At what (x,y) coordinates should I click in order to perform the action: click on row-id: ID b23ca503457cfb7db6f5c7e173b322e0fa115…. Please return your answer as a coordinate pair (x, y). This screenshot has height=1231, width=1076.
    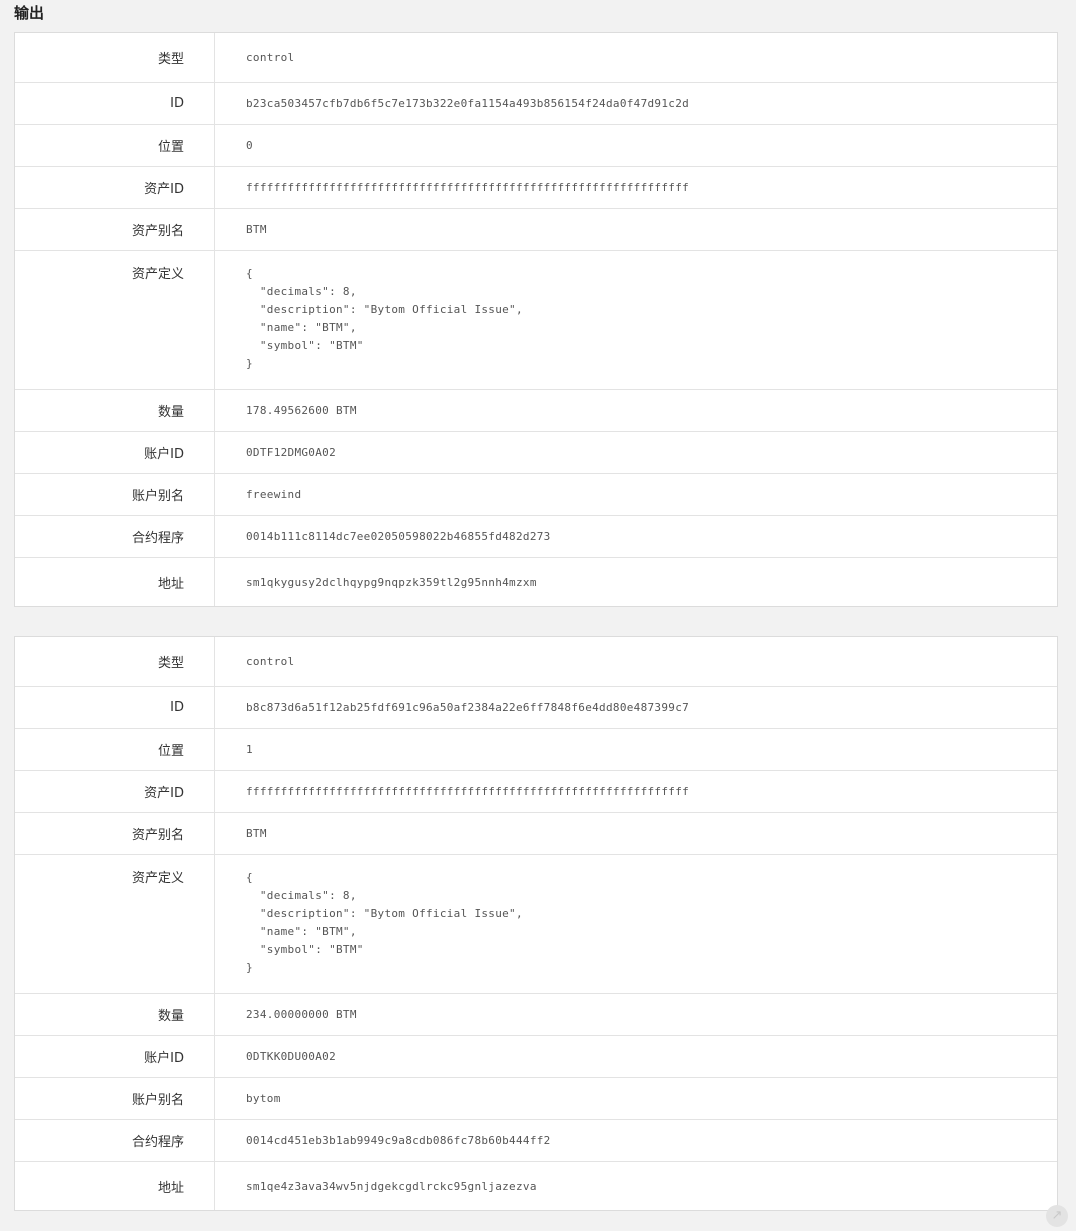
    Looking at the image, I should click on (536, 103).